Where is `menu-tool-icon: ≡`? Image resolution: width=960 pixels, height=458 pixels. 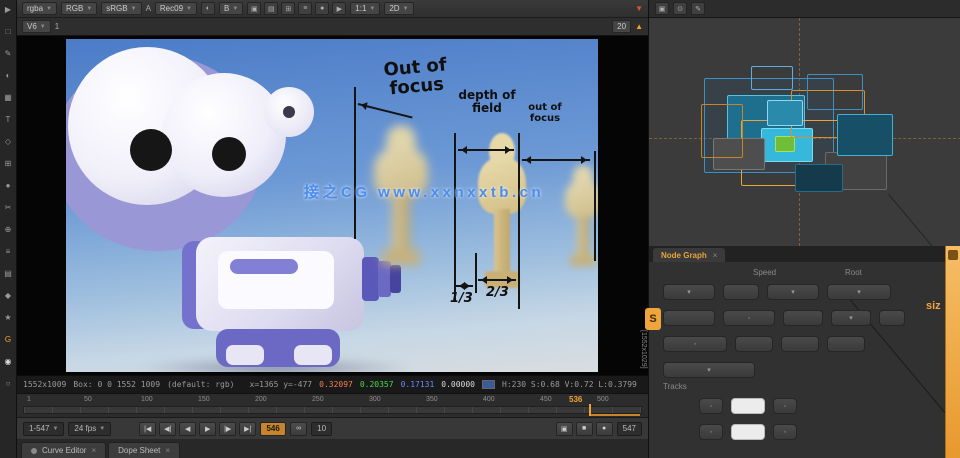
menu-tool-icon: ≡ is located at coordinates (8, 251).